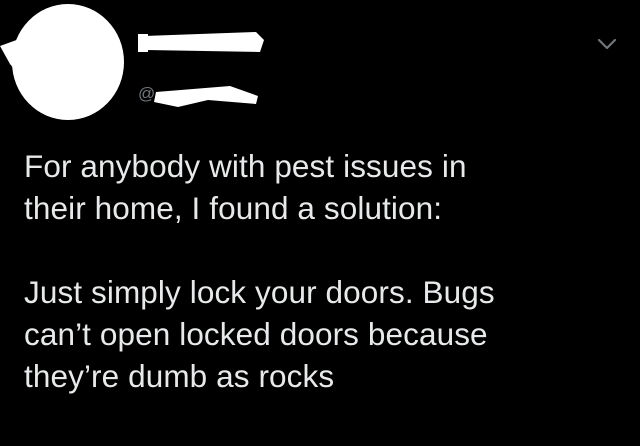  What do you see at coordinates (233, 208) in the screenshot?
I see `tweet-line: their home, I found a solution:` at bounding box center [233, 208].